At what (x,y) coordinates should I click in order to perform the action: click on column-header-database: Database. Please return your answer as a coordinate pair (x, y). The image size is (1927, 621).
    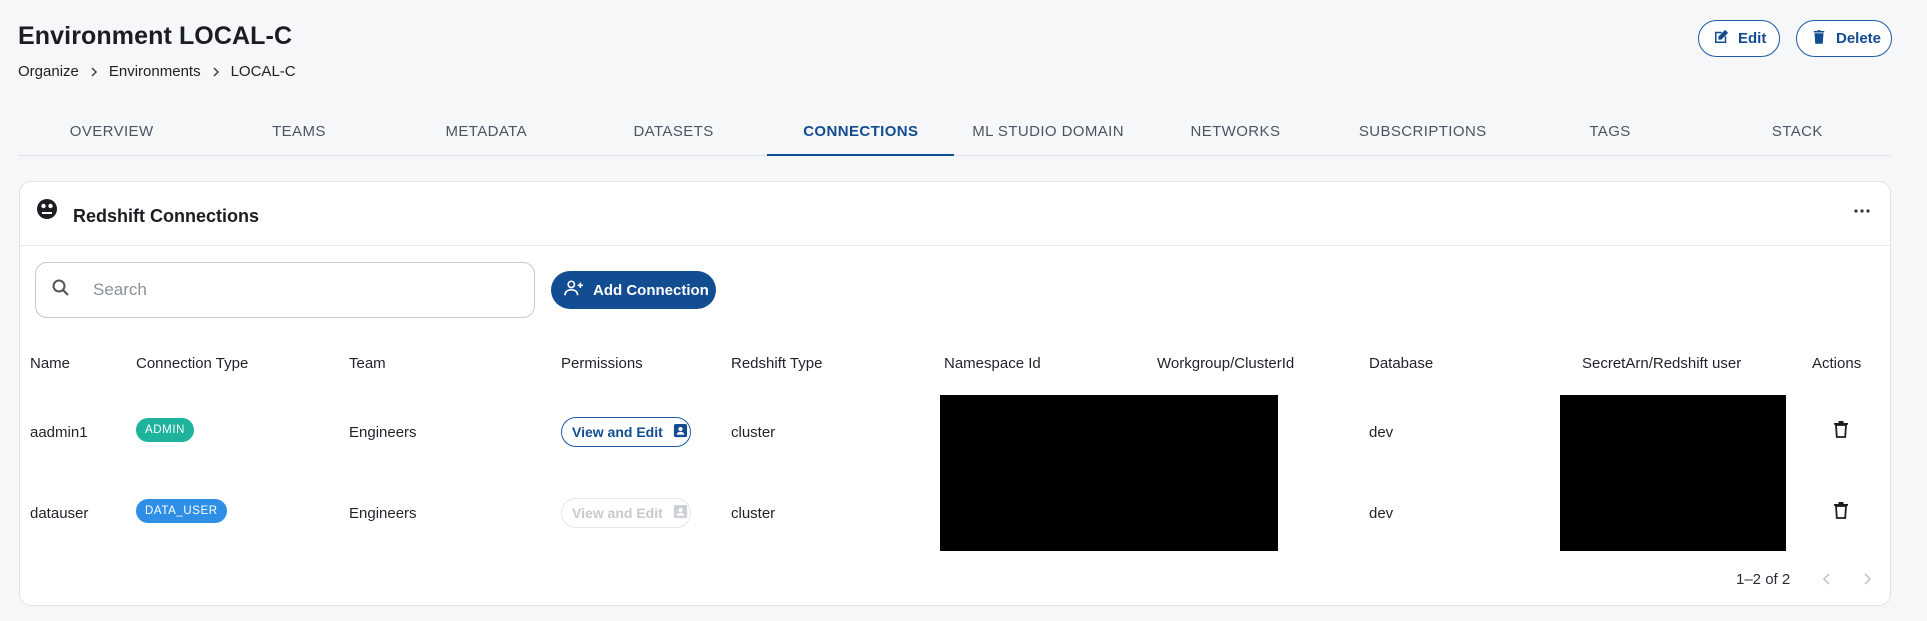
    Looking at the image, I should click on (1401, 363).